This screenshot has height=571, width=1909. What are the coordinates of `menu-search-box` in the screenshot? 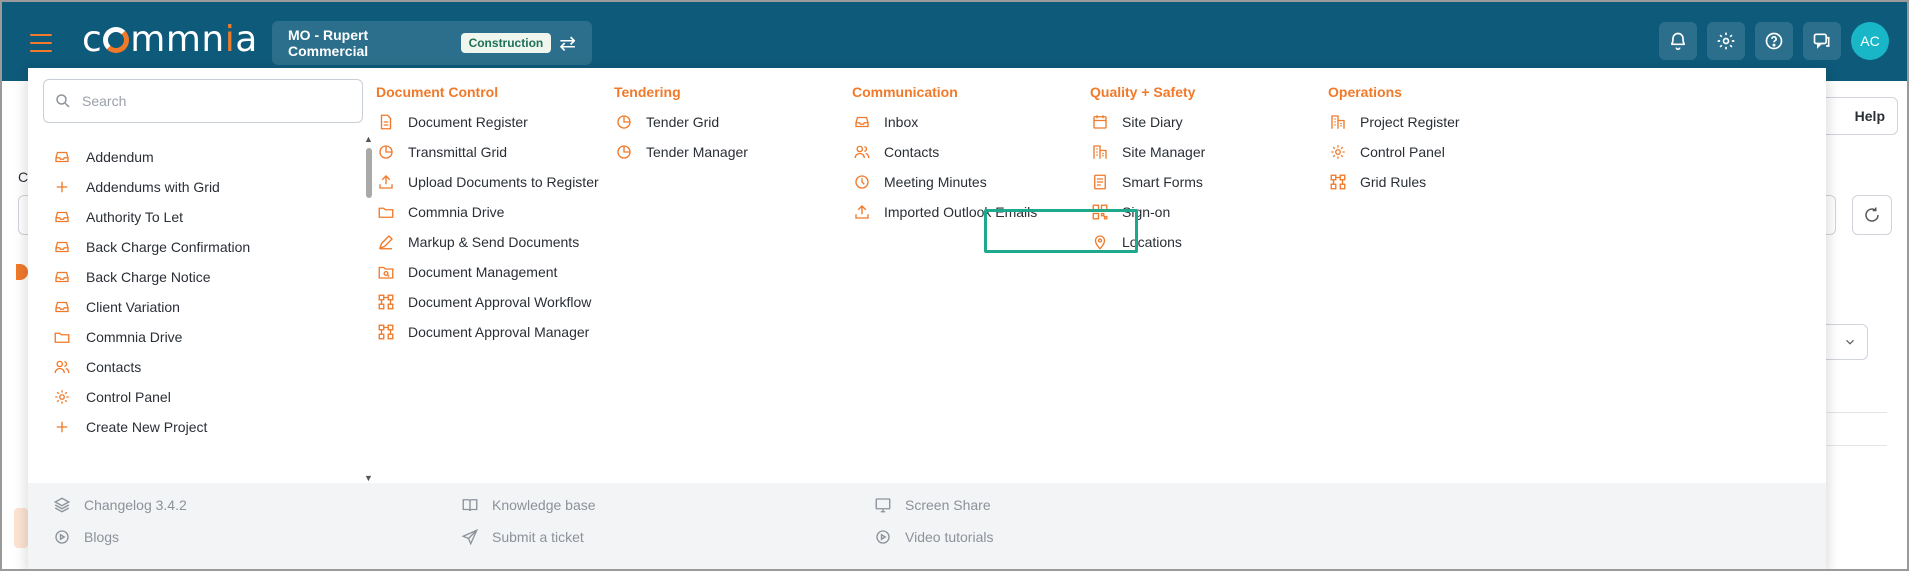 It's located at (203, 101).